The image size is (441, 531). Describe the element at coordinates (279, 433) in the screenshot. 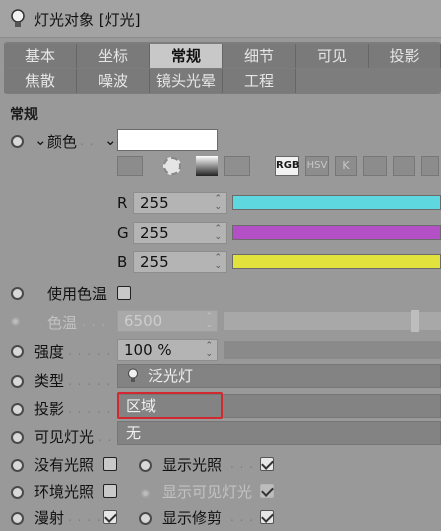

I see `visible-light-dropdown: 无` at that location.